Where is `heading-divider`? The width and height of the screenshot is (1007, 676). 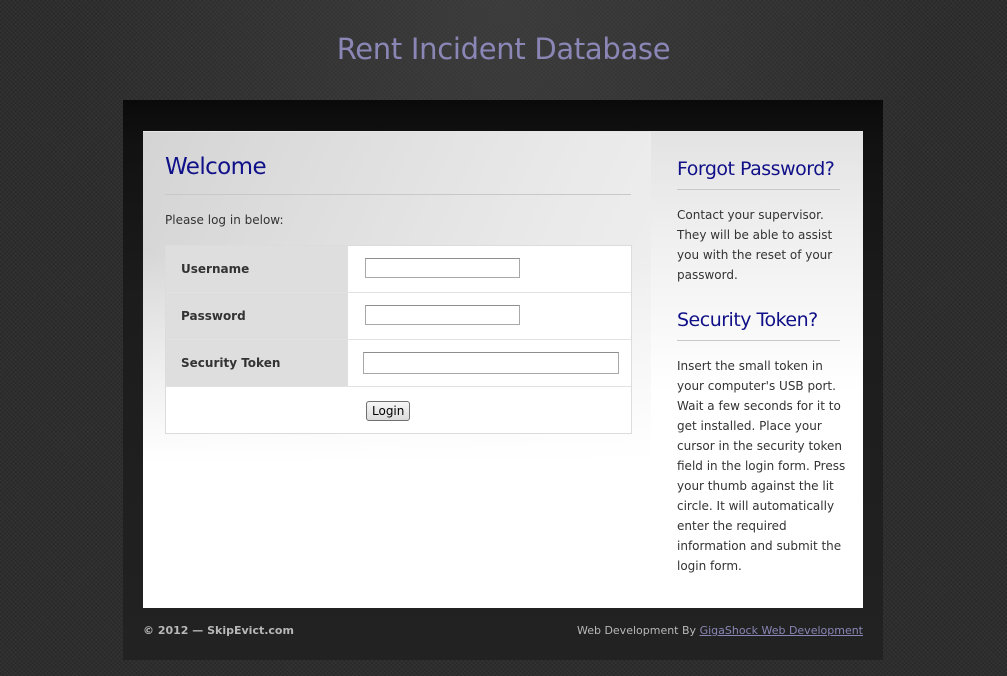 heading-divider is located at coordinates (398, 194).